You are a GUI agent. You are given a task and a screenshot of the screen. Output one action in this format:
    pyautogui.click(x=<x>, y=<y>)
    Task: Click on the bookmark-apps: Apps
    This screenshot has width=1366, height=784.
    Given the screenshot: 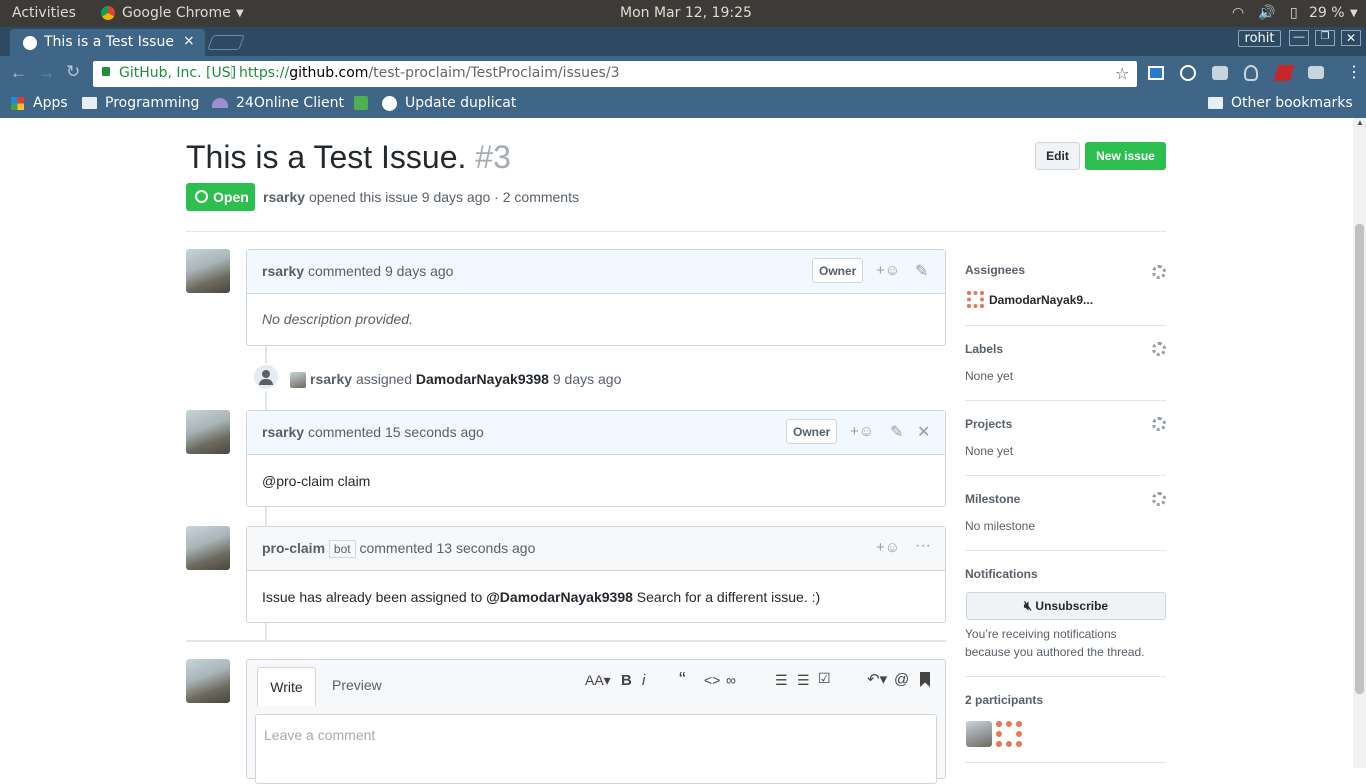 What is the action you would take?
    pyautogui.click(x=50, y=103)
    